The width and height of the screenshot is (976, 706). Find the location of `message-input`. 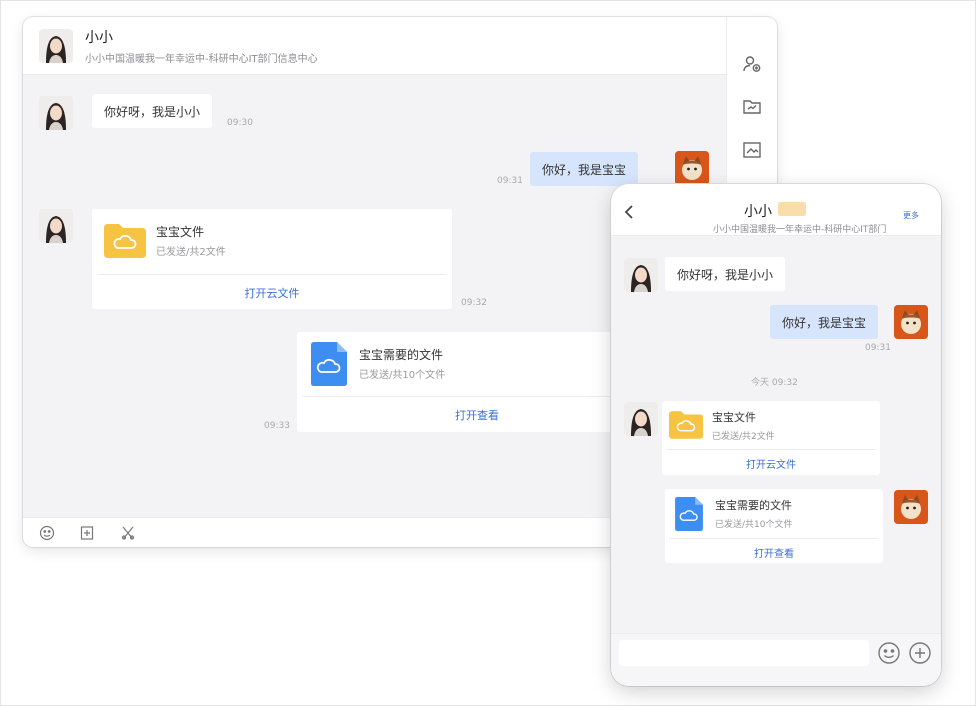

message-input is located at coordinates (744, 653).